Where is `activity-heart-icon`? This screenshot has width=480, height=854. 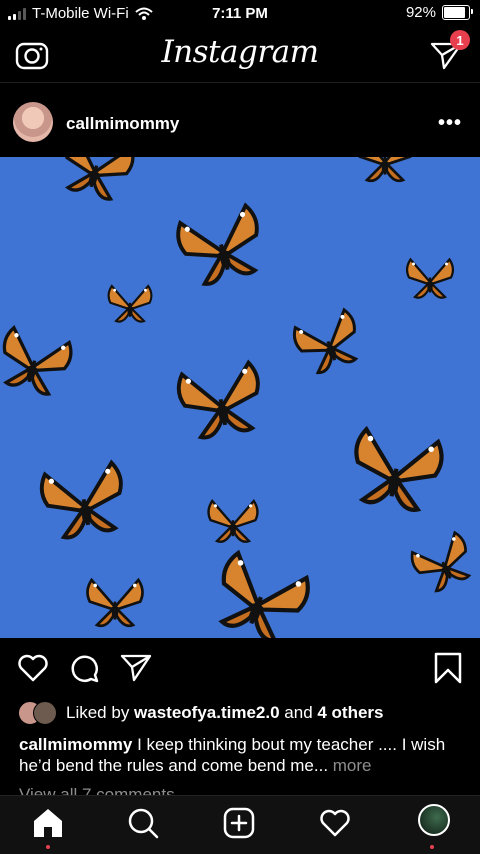
activity-heart-icon is located at coordinates (335, 823).